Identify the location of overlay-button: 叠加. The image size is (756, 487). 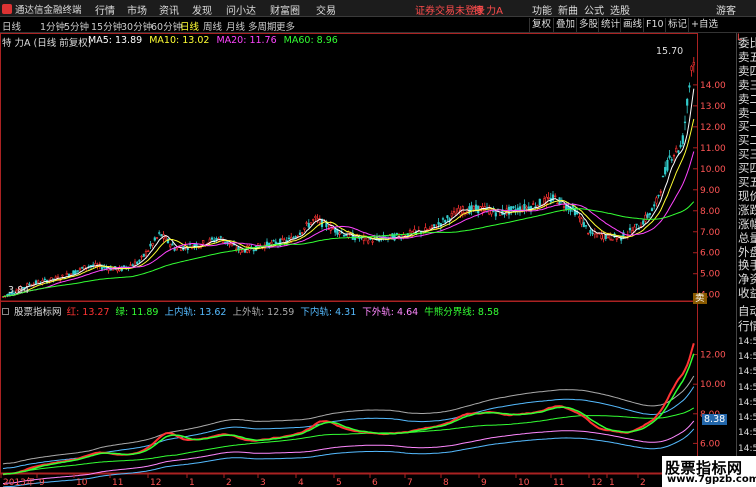
(565, 25).